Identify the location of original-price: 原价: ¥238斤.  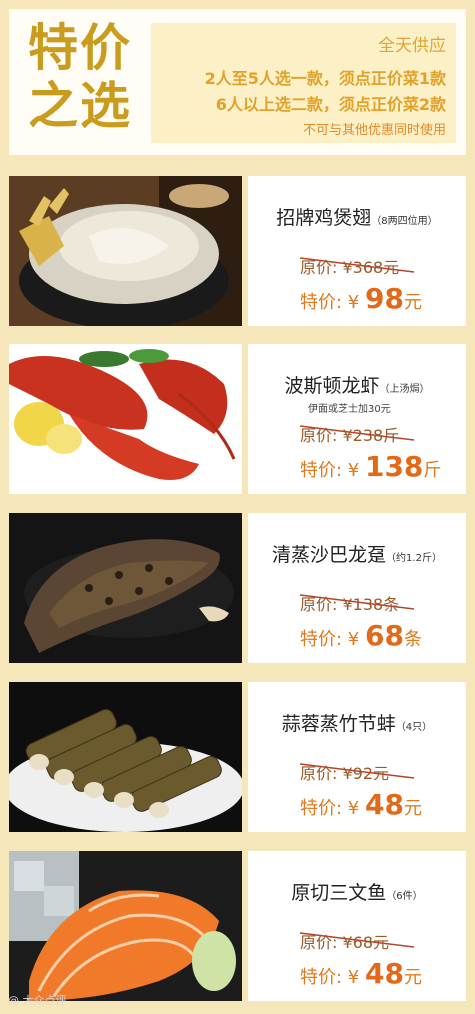
(350, 435).